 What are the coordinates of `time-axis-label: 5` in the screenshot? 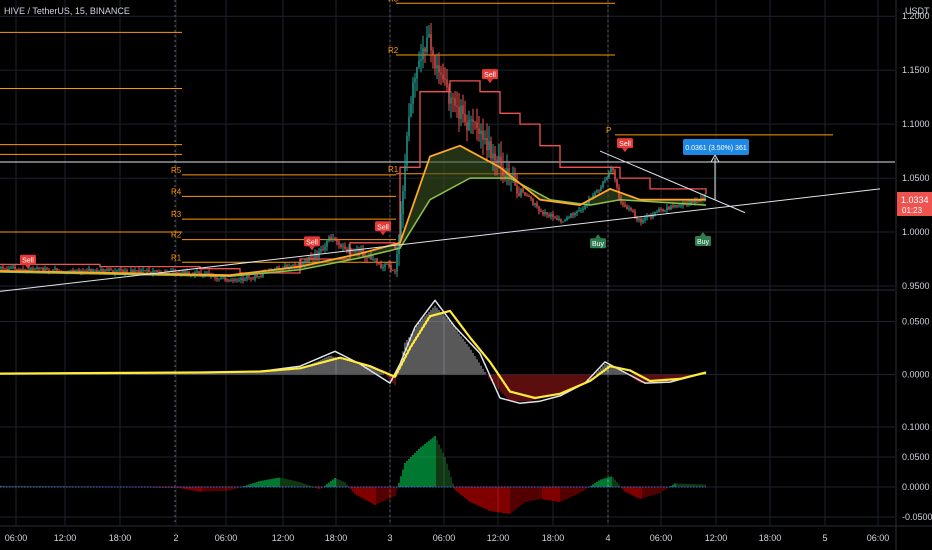 It's located at (824, 538).